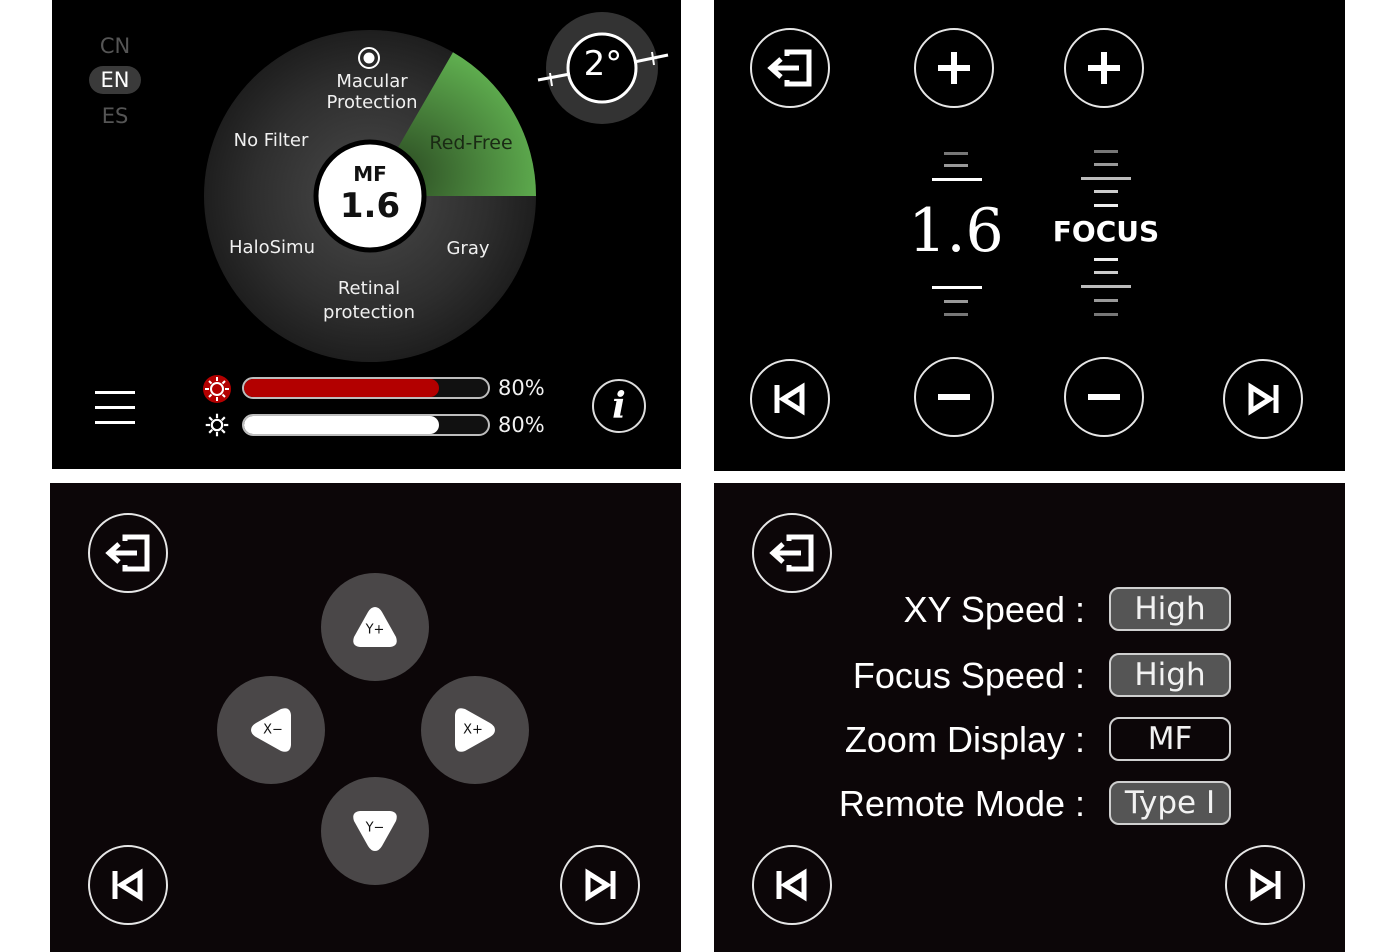 This screenshot has height=952, width=1400. What do you see at coordinates (115, 116) in the screenshot?
I see `language-es: ES` at bounding box center [115, 116].